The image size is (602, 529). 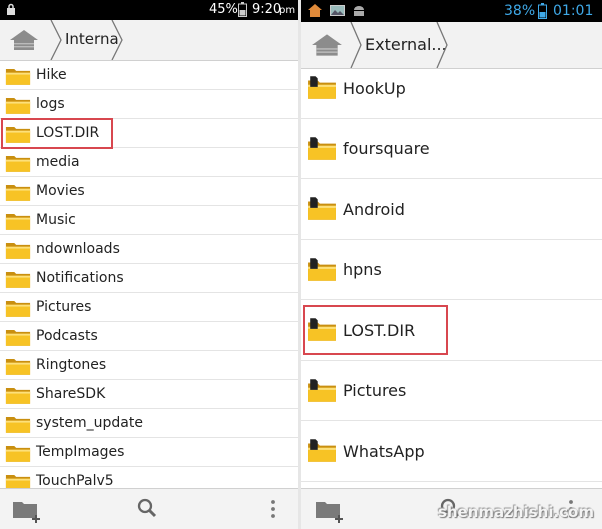 I want to click on folder-label: Notifications, so click(x=80, y=278).